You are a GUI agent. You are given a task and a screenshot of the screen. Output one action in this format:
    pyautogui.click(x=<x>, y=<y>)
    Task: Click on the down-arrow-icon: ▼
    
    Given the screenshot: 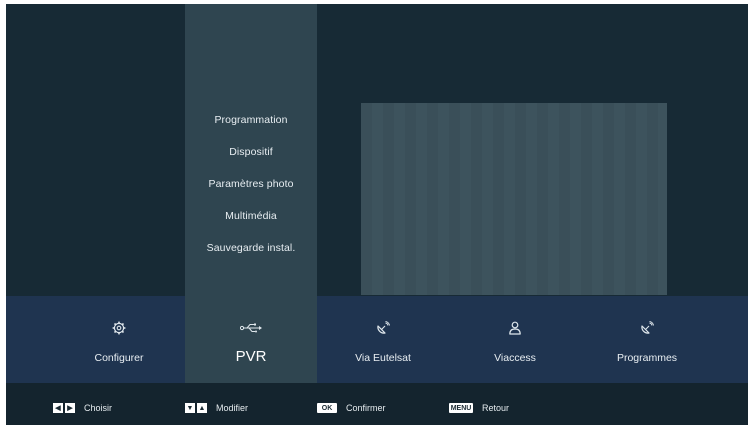 What is the action you would take?
    pyautogui.click(x=190, y=408)
    